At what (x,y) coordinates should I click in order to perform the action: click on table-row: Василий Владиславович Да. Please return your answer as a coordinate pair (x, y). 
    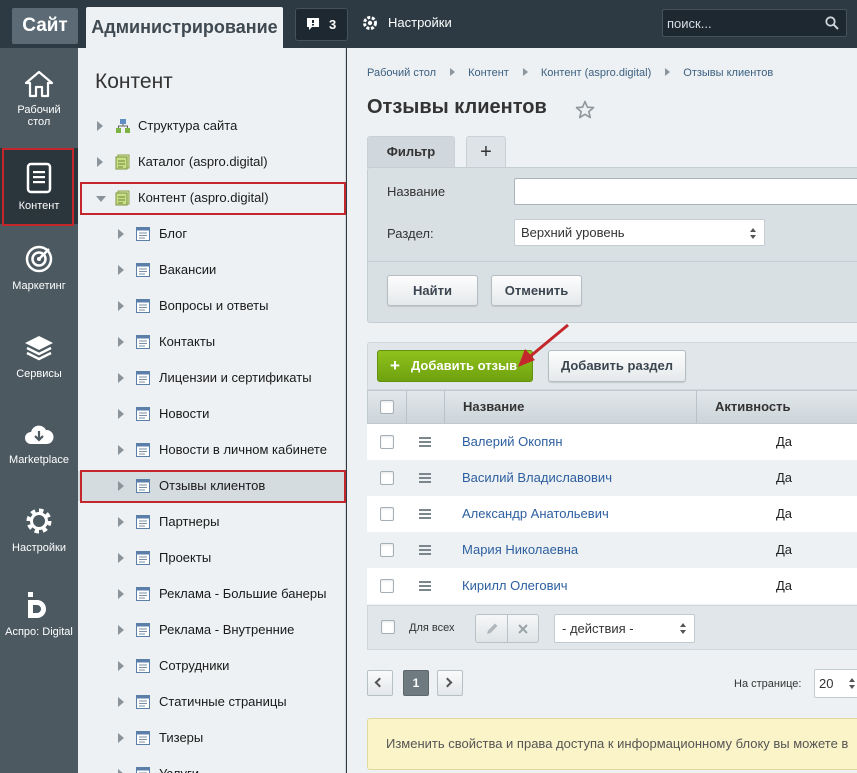
    Looking at the image, I should click on (612, 478).